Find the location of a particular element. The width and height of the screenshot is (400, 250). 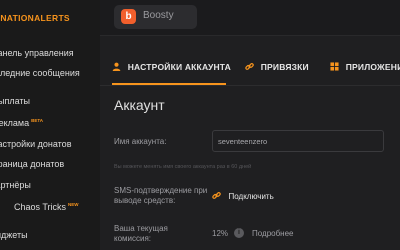

sidebar-item-ads: РекламаBETA is located at coordinates (21, 121).